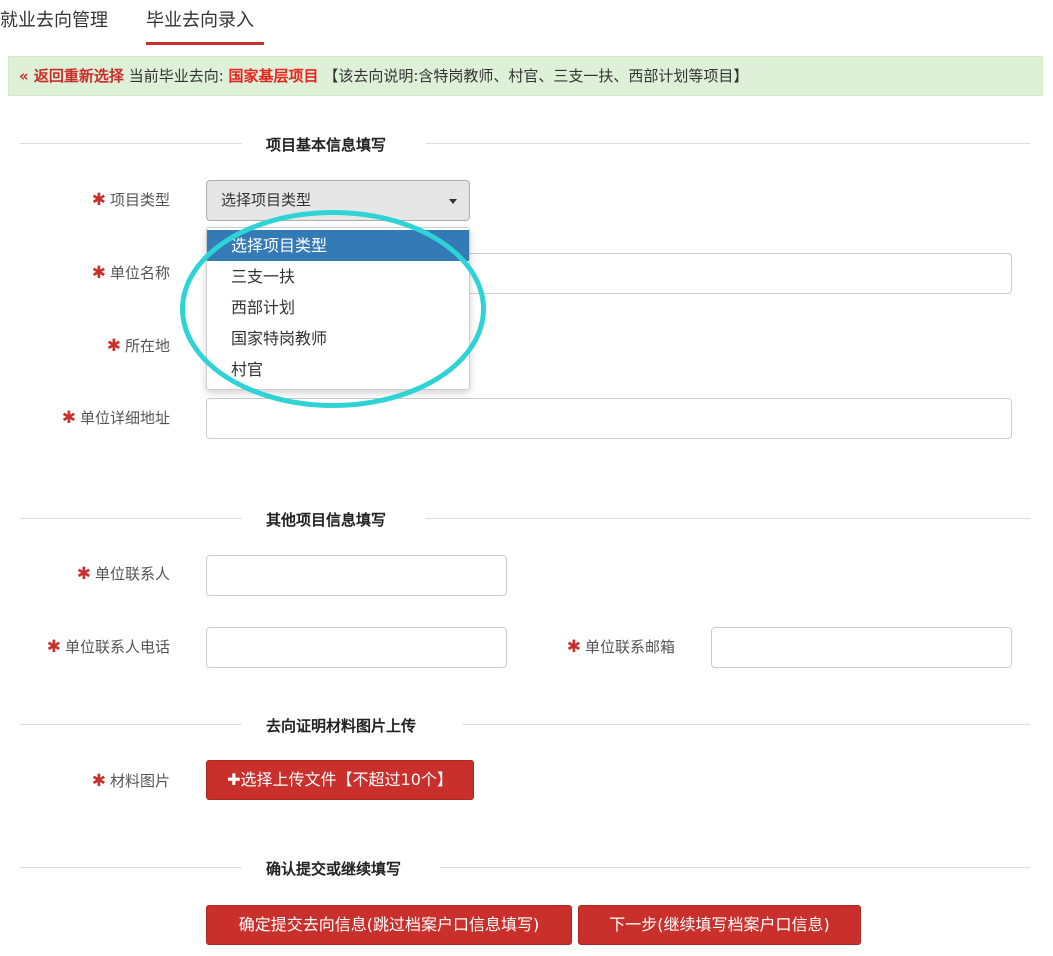 Image resolution: width=1053 pixels, height=956 pixels. I want to click on project-type-option: 国家特岗教师, so click(338, 338).